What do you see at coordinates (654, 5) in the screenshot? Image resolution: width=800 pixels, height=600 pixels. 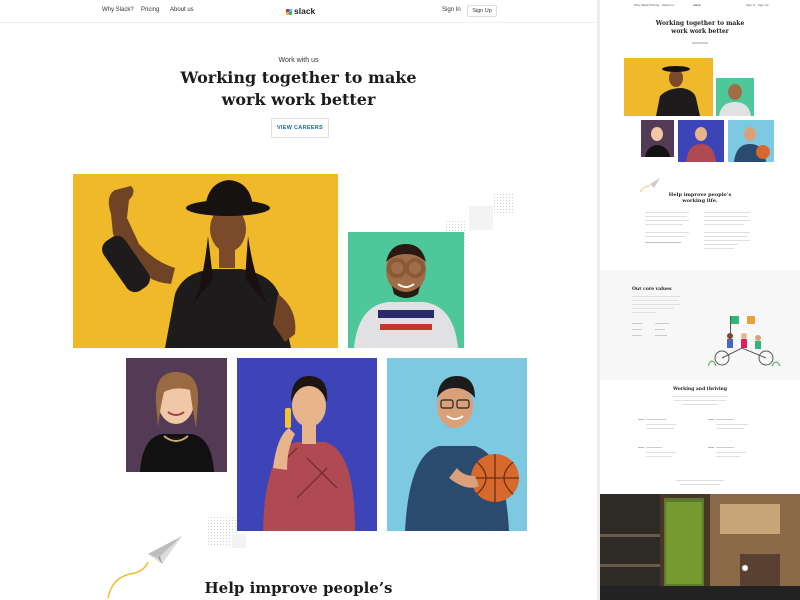 I see `thumb-nav-pricing: Pricing` at bounding box center [654, 5].